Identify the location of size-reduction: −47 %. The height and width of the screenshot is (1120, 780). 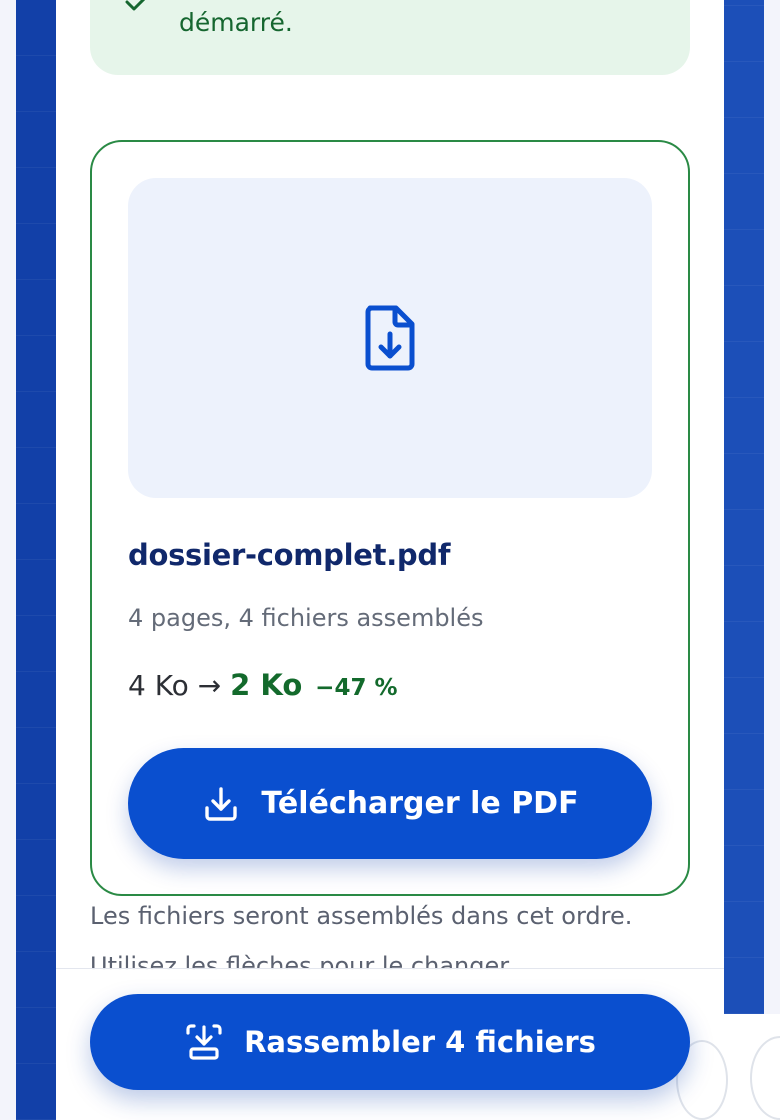
(356, 688).